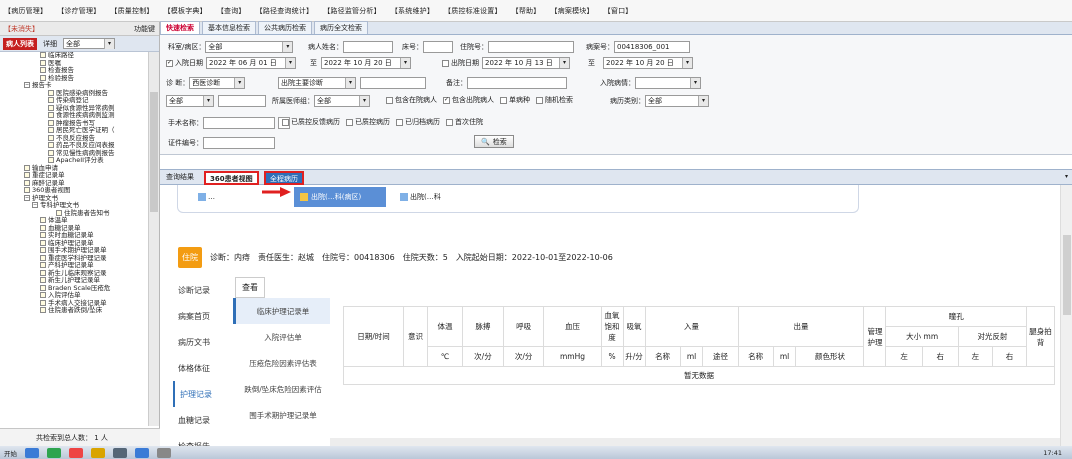 The image size is (1072, 459). What do you see at coordinates (25, 11) in the screenshot?
I see `menu-item: 【病历管理】` at bounding box center [25, 11].